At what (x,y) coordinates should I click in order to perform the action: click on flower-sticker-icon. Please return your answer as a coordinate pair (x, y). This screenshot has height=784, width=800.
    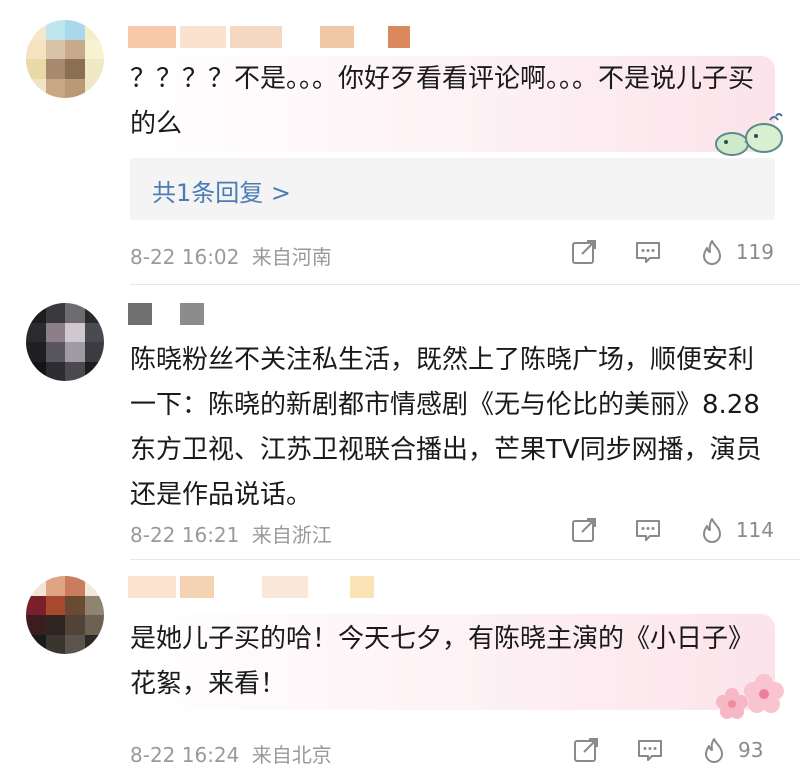
    Looking at the image, I should click on (750, 696).